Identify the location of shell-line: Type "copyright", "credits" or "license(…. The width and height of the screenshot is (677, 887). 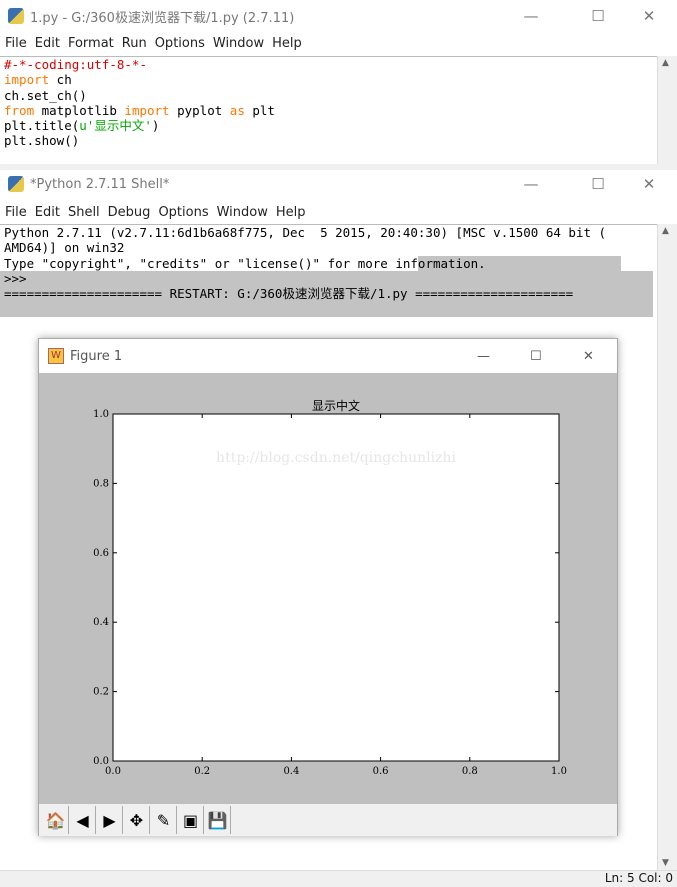
(211, 263).